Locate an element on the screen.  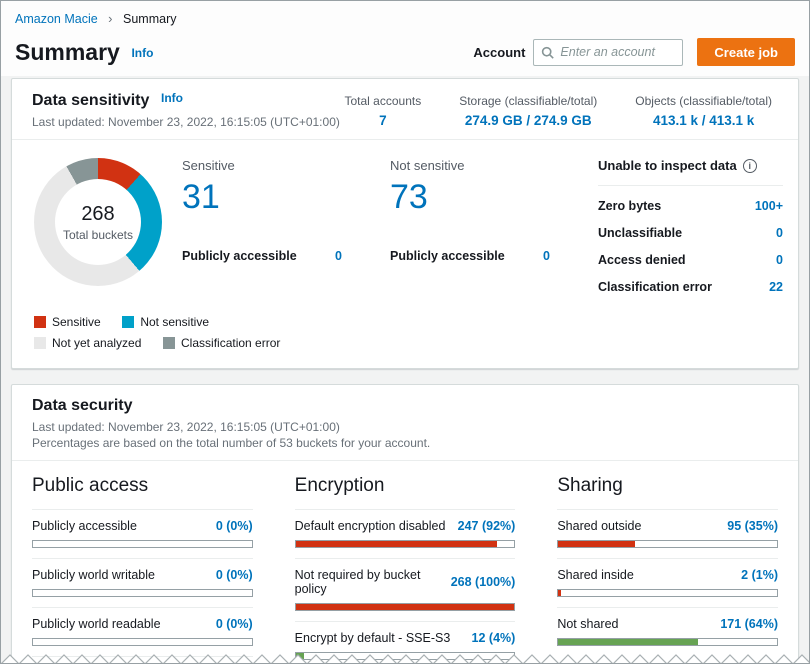
stat-value-link: 7 is located at coordinates (382, 120).